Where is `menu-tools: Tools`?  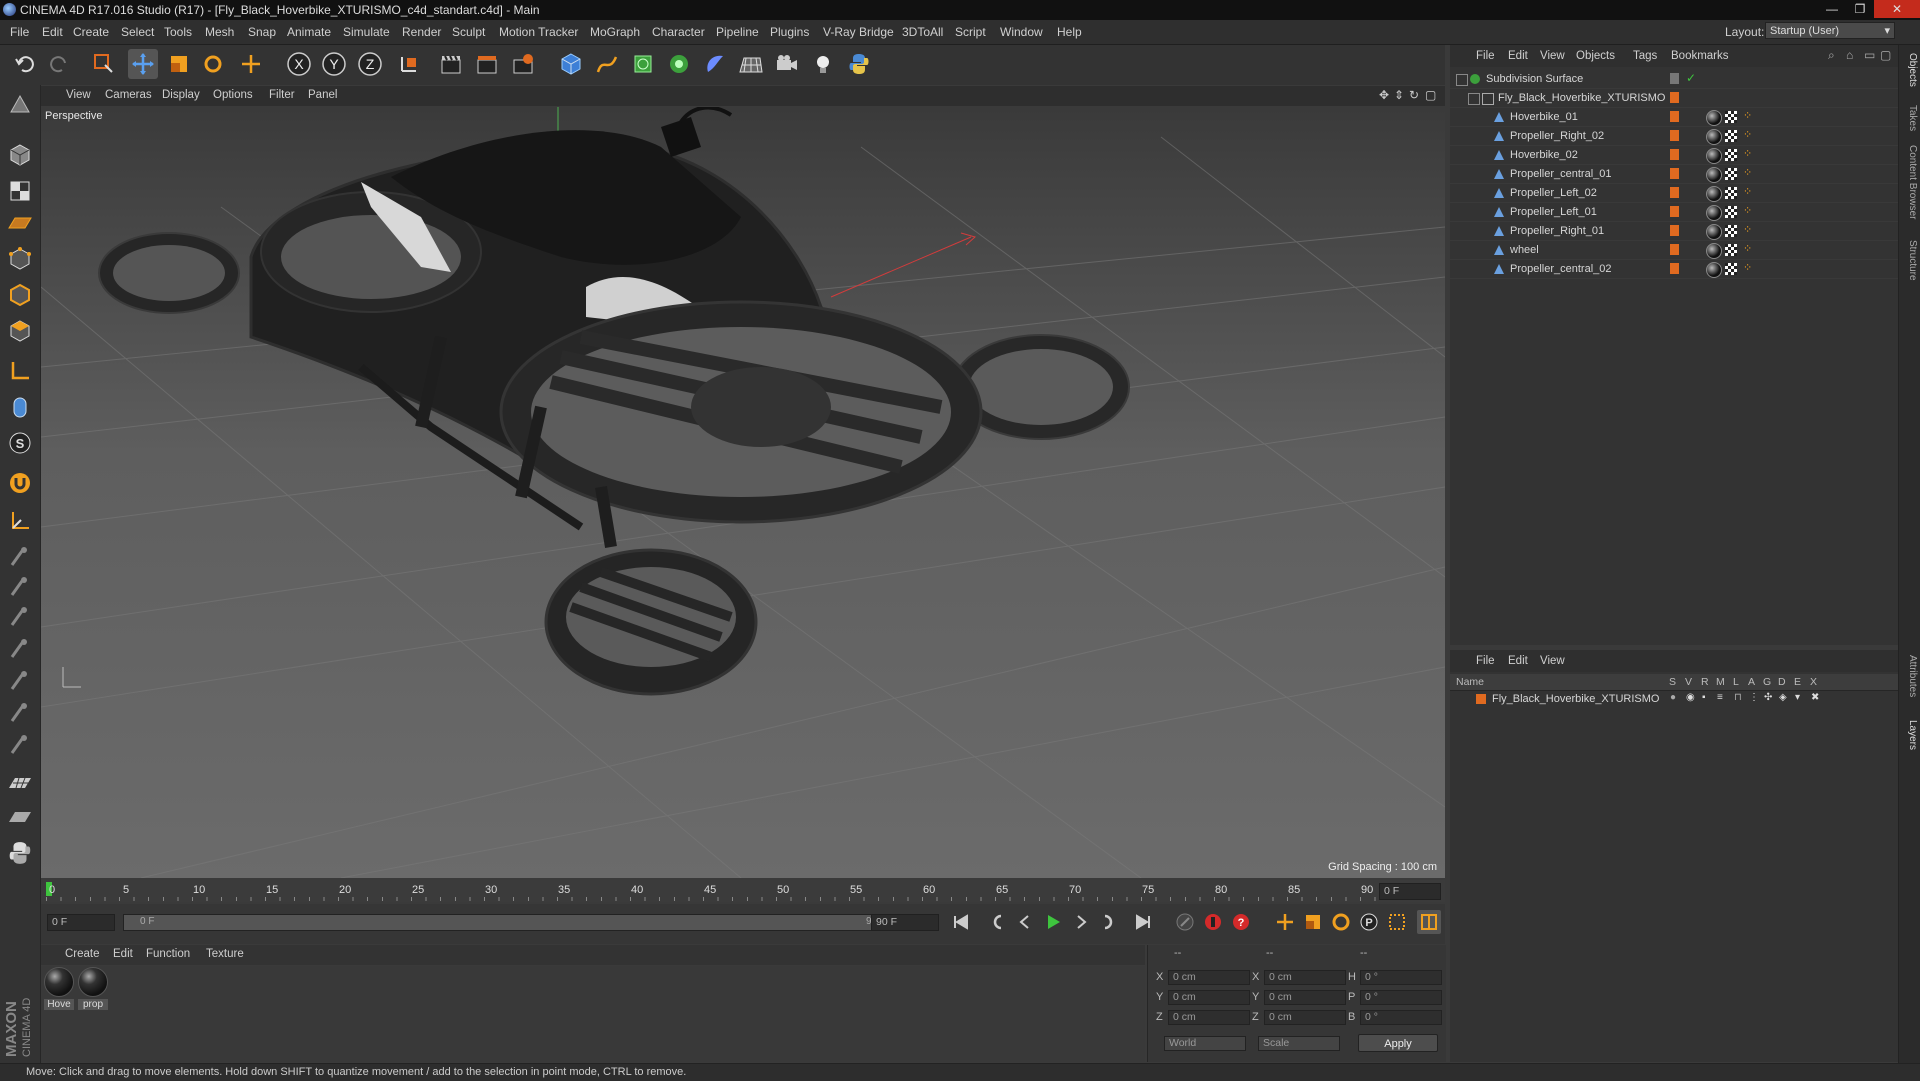
menu-tools: Tools is located at coordinates (178, 32).